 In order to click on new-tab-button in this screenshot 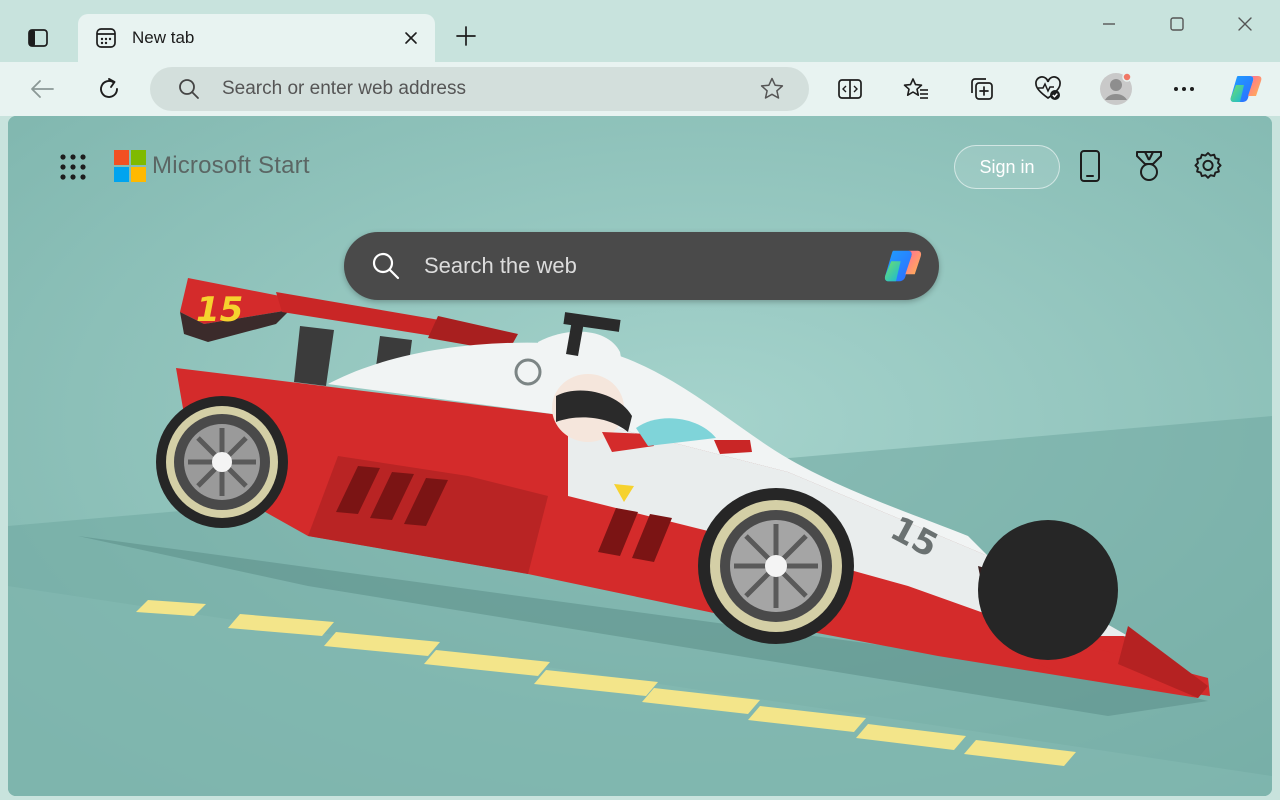, I will do `click(466, 36)`.